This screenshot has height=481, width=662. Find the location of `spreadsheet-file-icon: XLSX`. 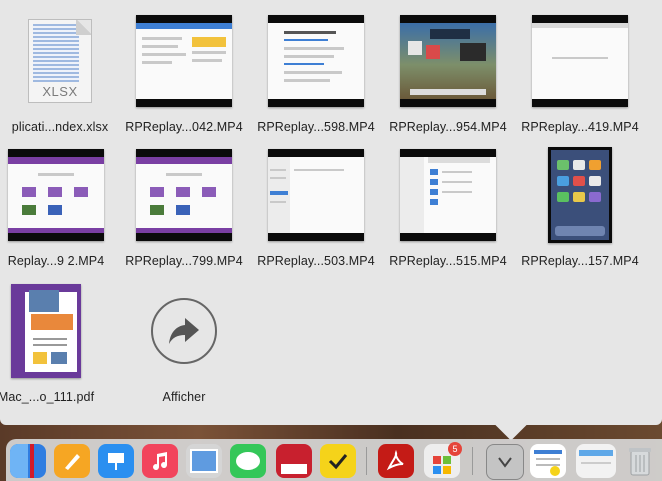

spreadsheet-file-icon: XLSX is located at coordinates (60, 61).